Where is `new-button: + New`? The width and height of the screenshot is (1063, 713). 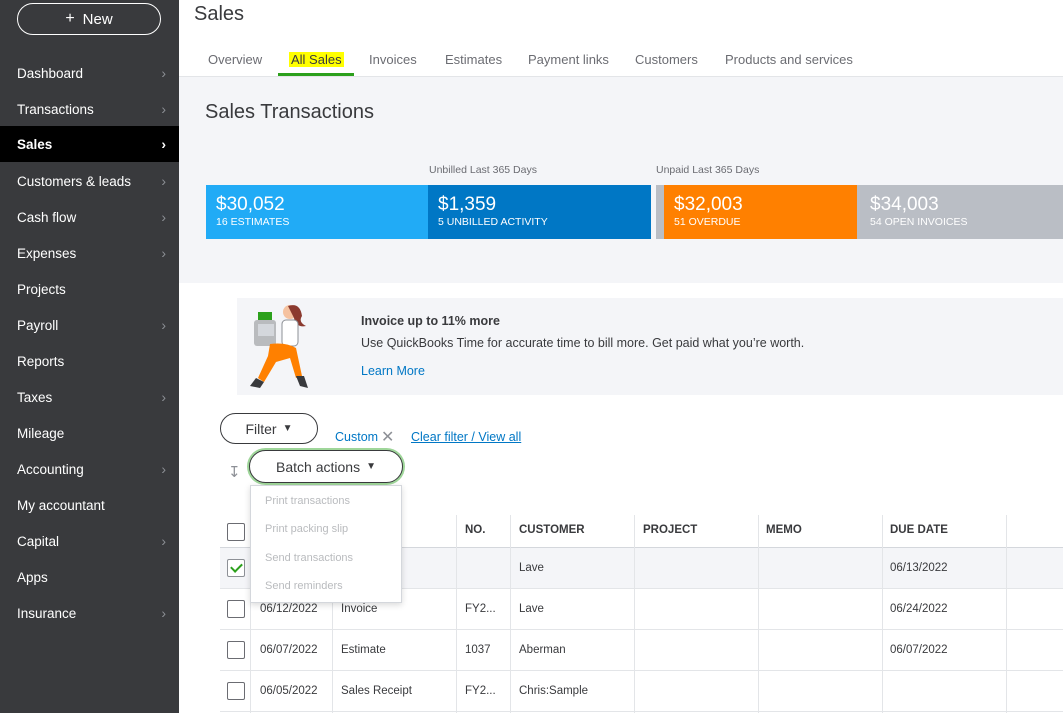 new-button: + New is located at coordinates (89, 19).